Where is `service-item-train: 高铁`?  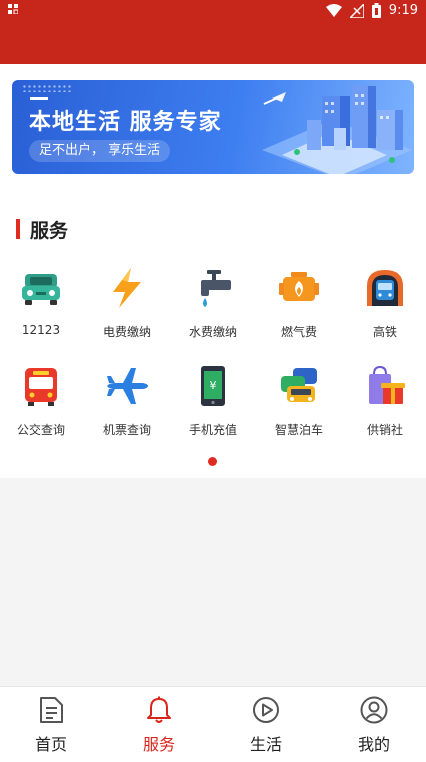 service-item-train: 高铁 is located at coordinates (384, 303).